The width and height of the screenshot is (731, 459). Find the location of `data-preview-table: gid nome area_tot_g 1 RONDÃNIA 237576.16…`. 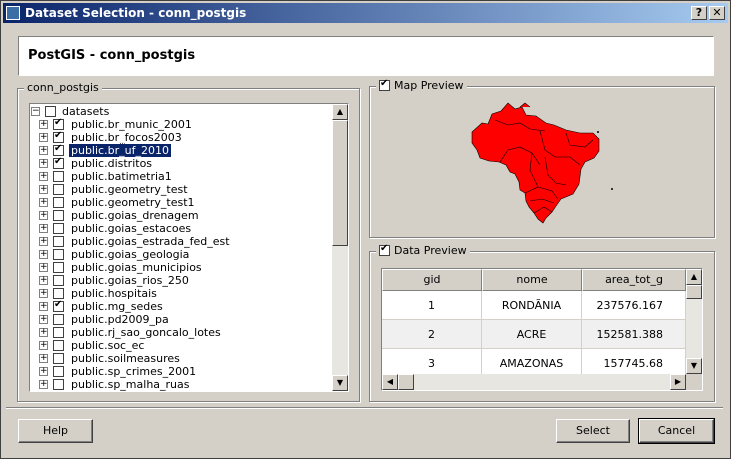

data-preview-table: gid nome area_tot_g 1 RONDÃNIA 237576.16… is located at coordinates (542, 329).